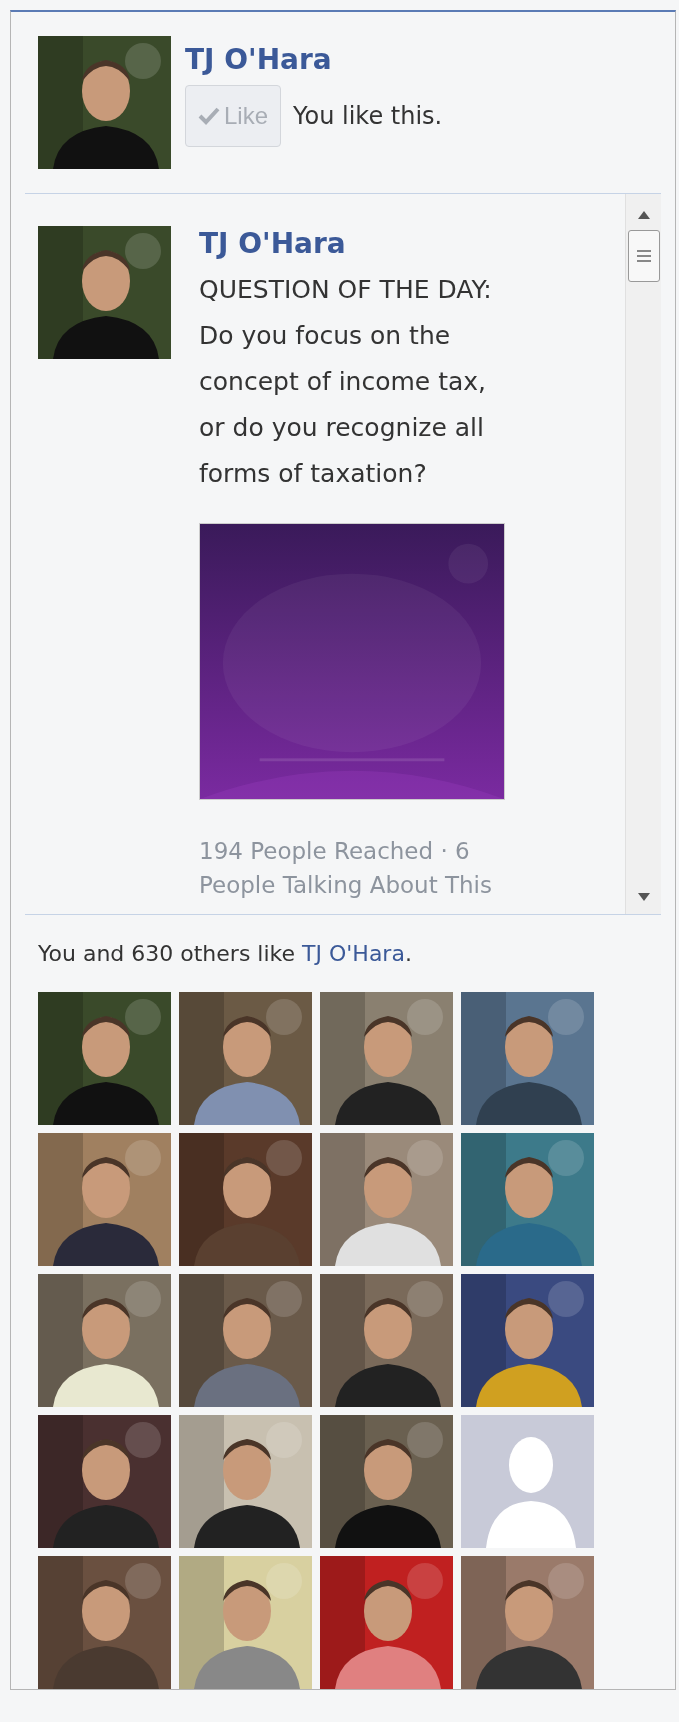  What do you see at coordinates (643, 256) in the screenshot?
I see `scroll-thumb` at bounding box center [643, 256].